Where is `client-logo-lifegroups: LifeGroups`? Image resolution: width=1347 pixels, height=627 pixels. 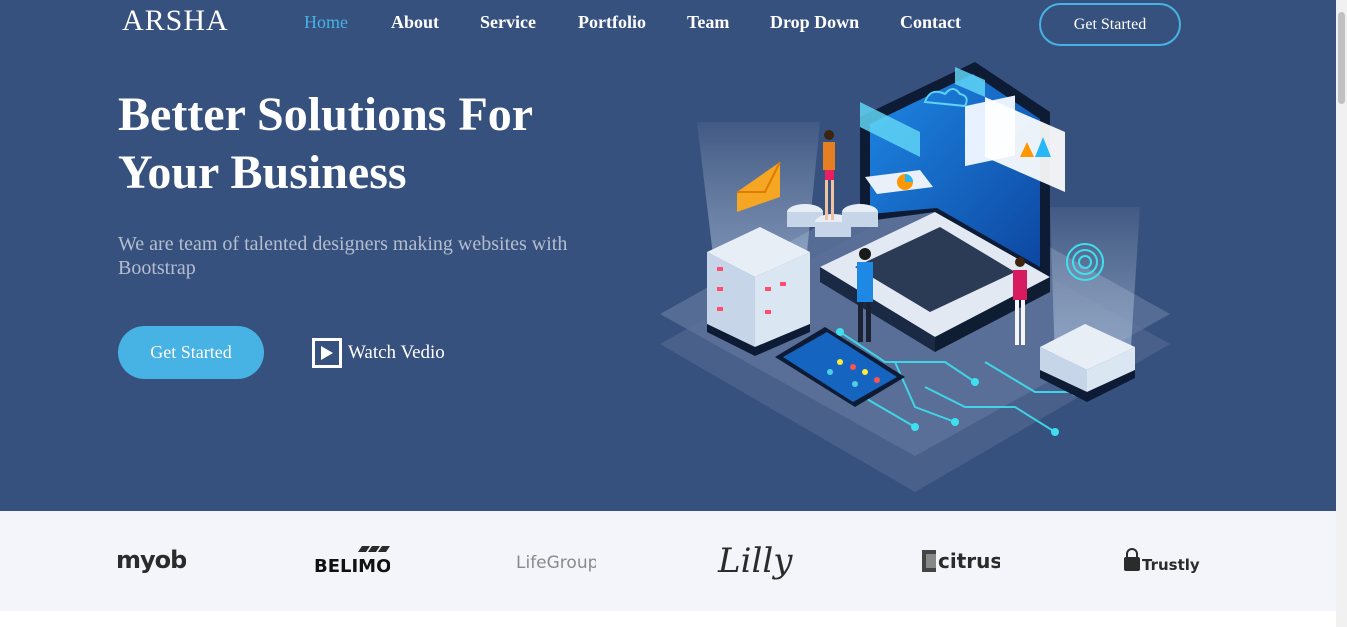 client-logo-lifegroups: LifeGroups is located at coordinates (556, 561).